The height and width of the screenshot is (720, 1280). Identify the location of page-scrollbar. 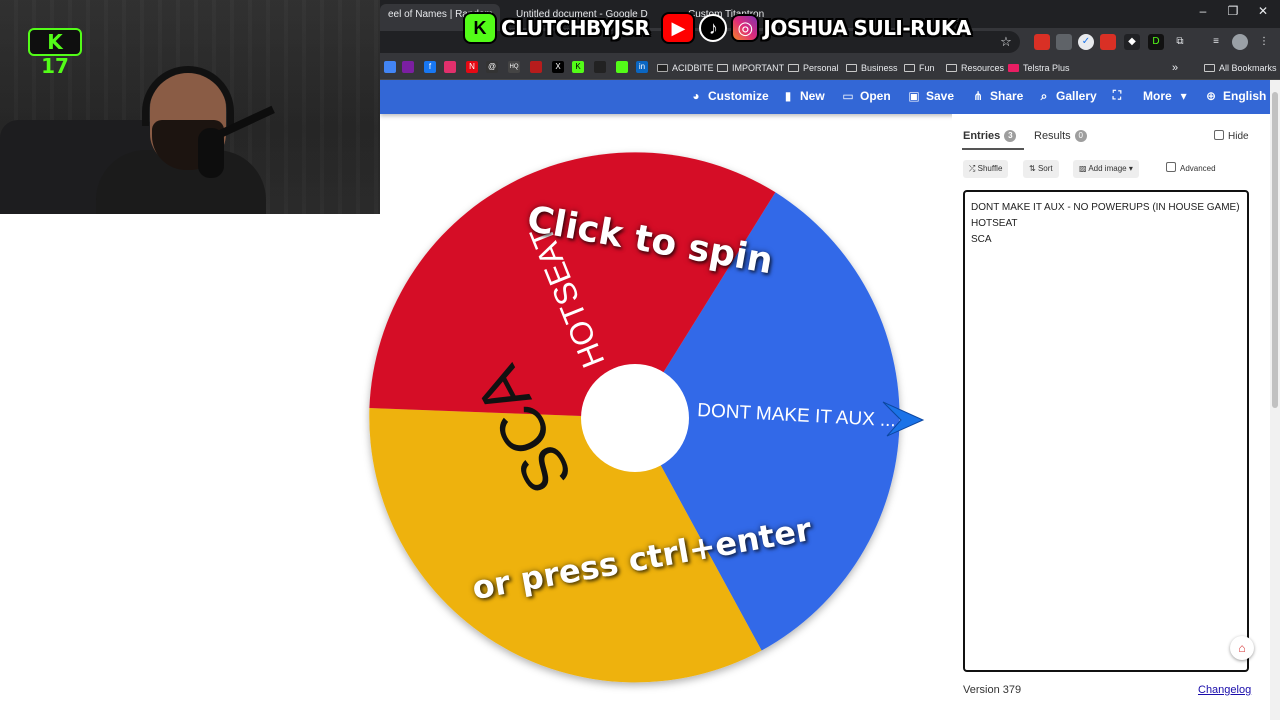
(1275, 400).